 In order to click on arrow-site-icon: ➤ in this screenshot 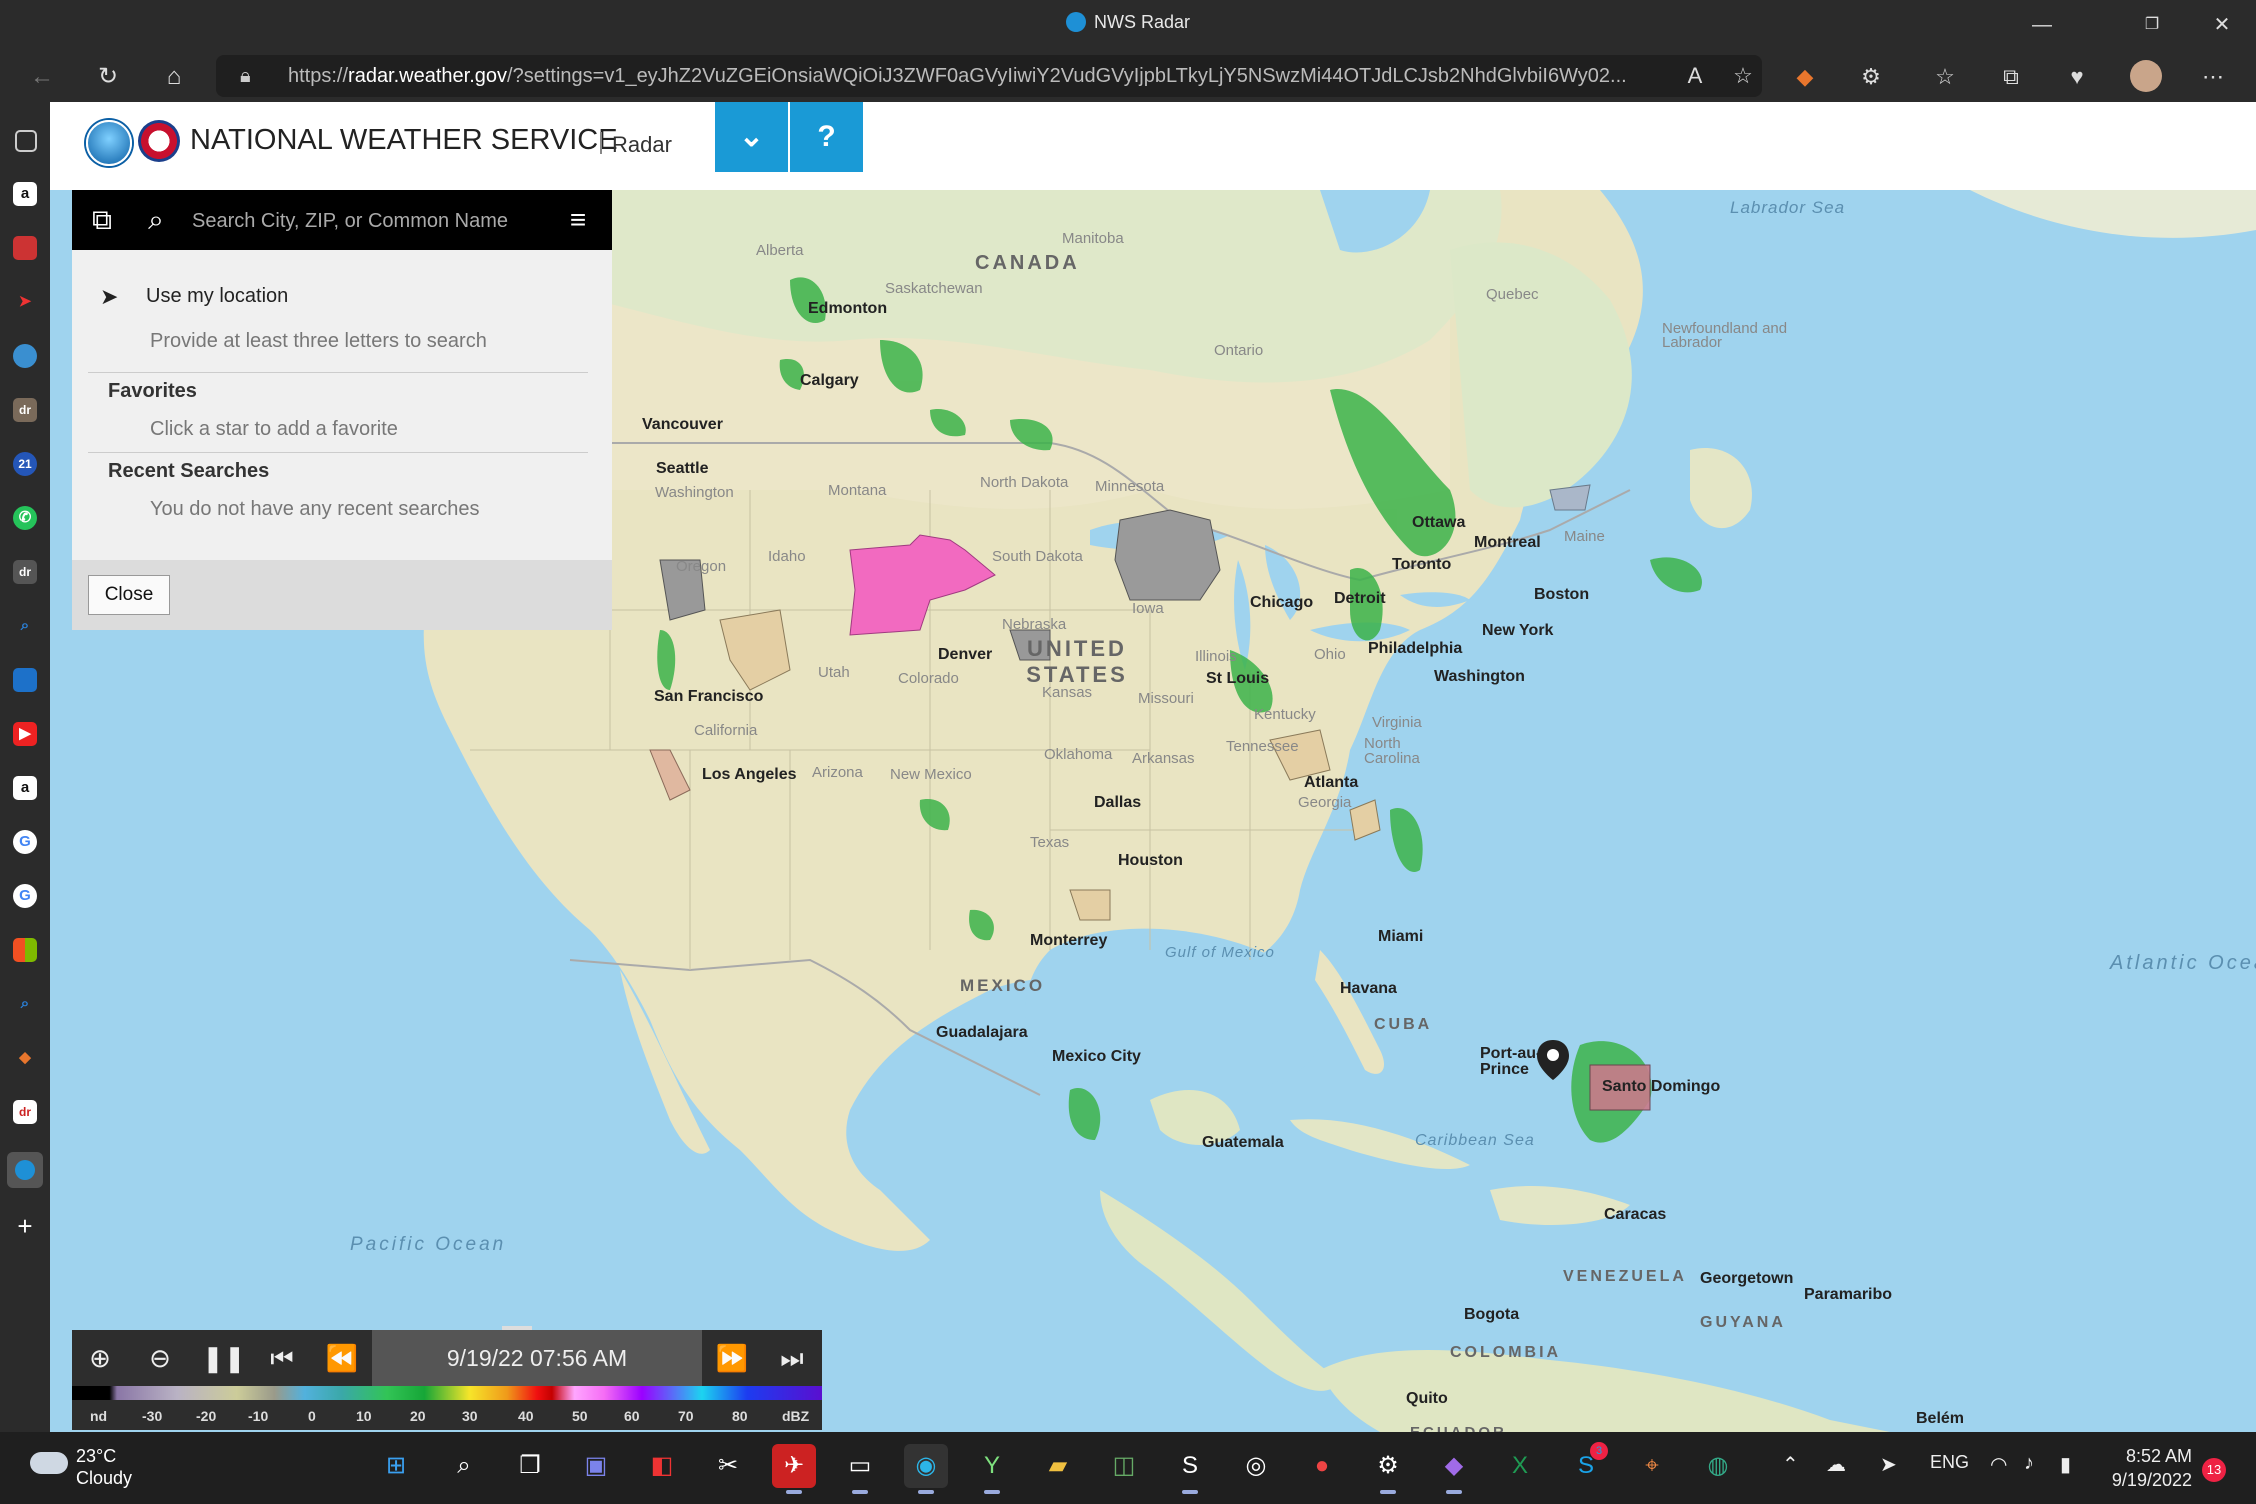, I will do `click(25, 302)`.